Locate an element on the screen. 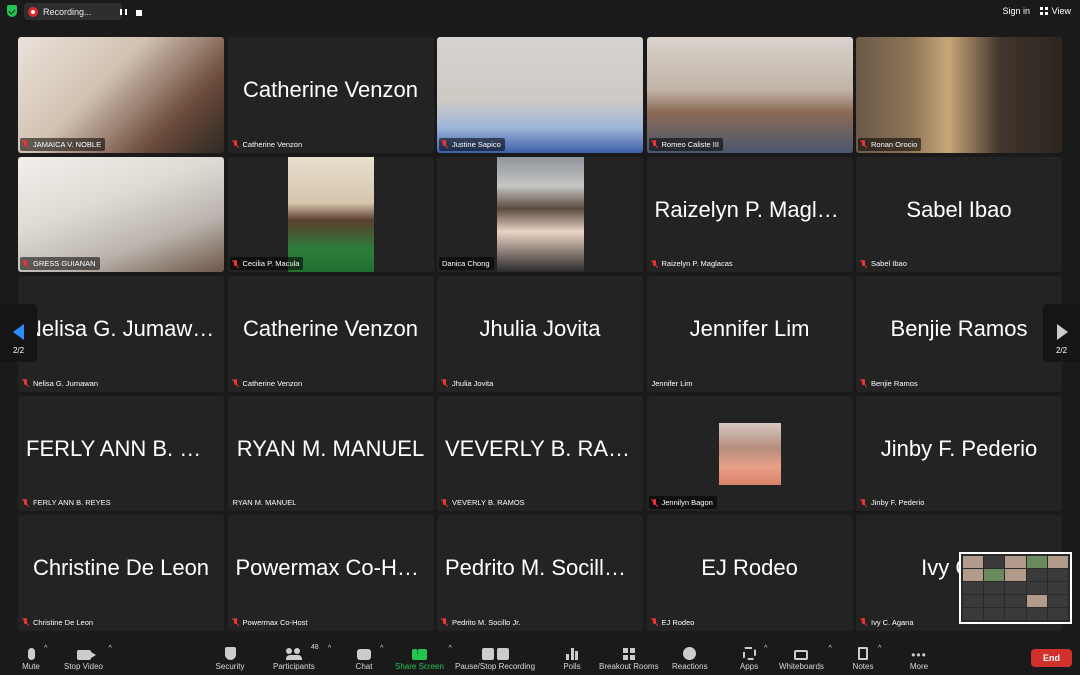 The height and width of the screenshot is (675, 1080). arrow-left-icon is located at coordinates (18, 332).